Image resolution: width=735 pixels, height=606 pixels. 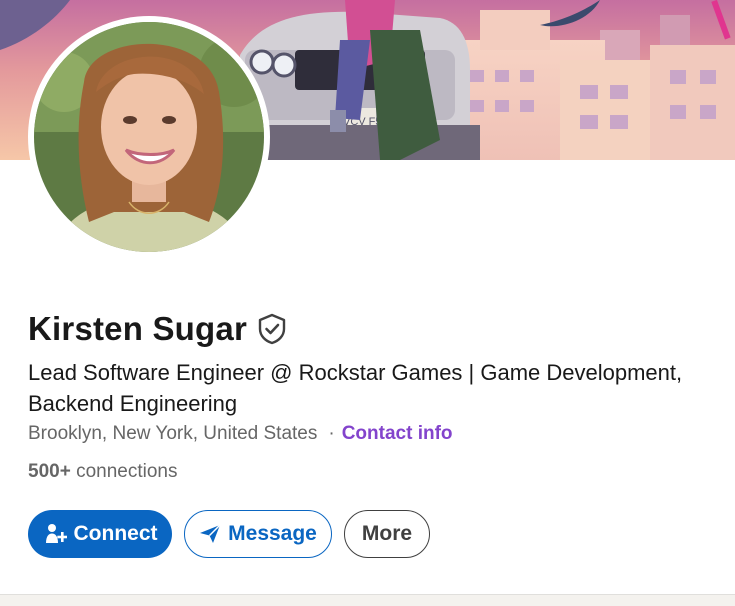 I want to click on more-button: More, so click(x=387, y=534).